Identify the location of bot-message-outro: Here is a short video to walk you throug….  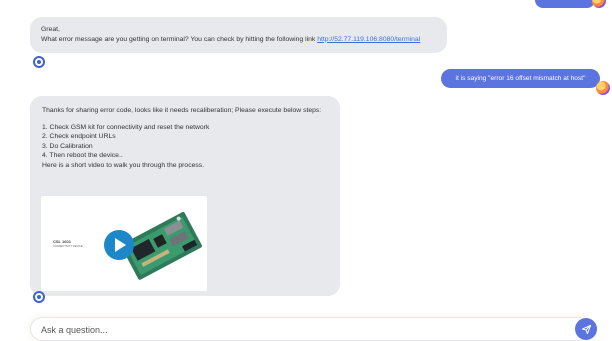
(123, 165).